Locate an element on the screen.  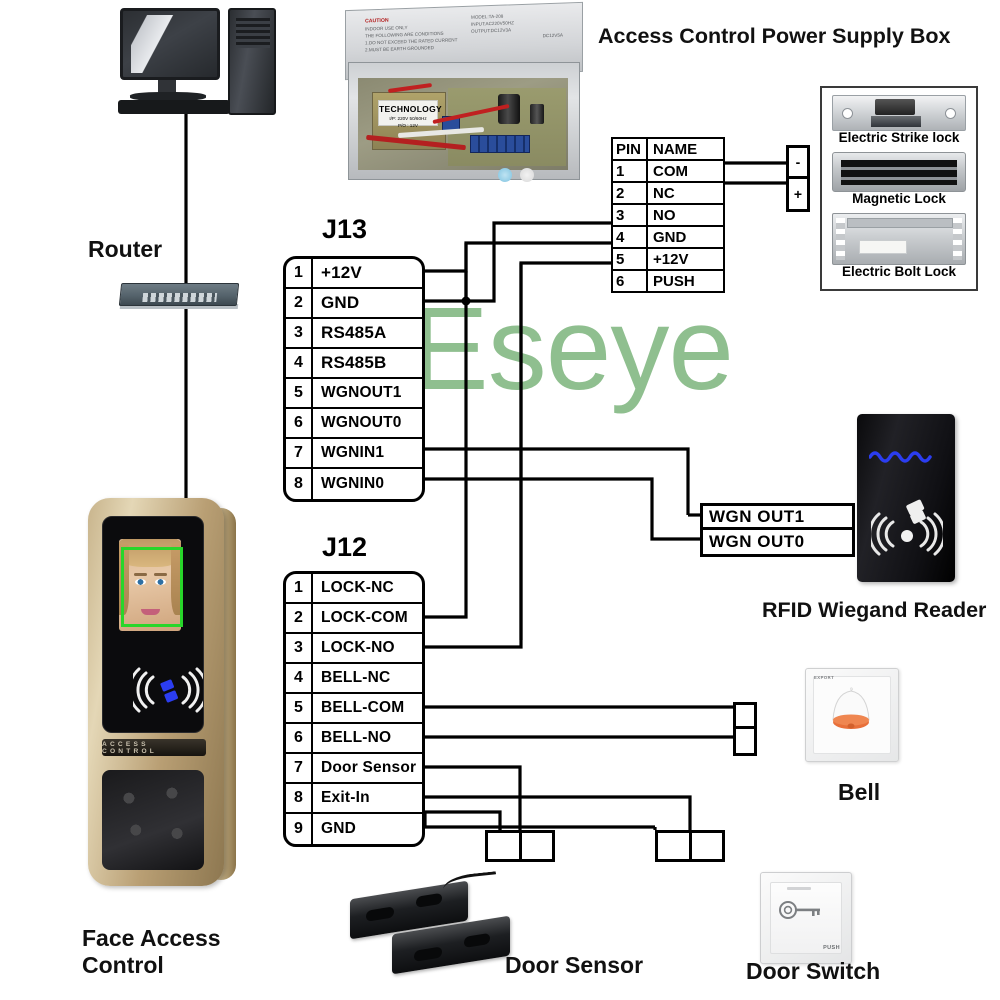
table-row: 2 NC is located at coordinates (668, 194).